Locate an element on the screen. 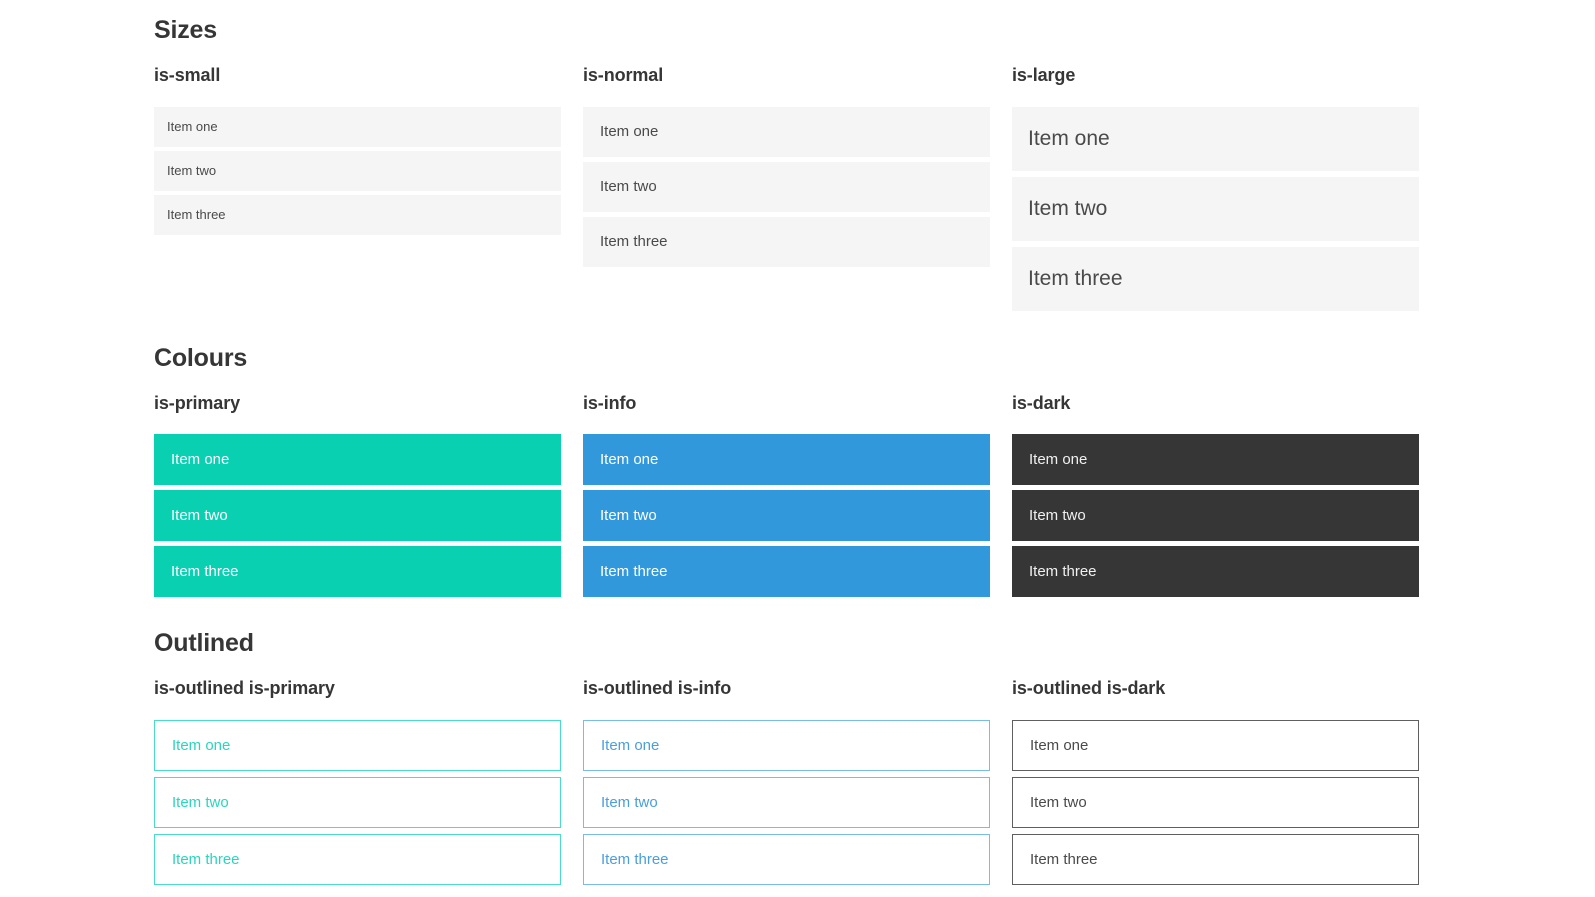 The width and height of the screenshot is (1595, 897). group-label-is-primary: is-primary is located at coordinates (197, 402).